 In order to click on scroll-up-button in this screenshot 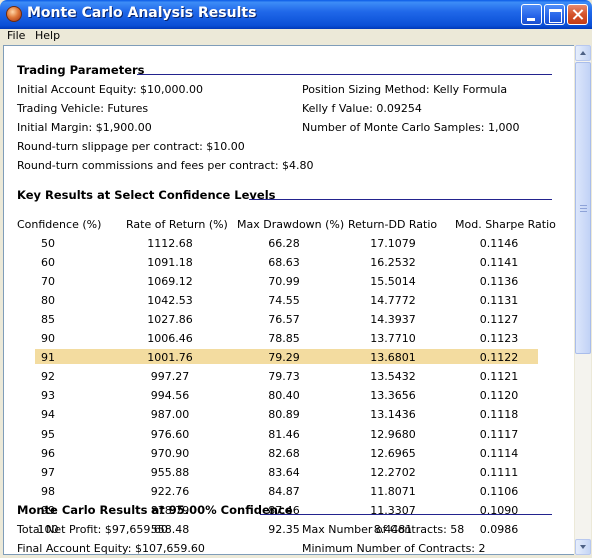, I will do `click(583, 53)`.